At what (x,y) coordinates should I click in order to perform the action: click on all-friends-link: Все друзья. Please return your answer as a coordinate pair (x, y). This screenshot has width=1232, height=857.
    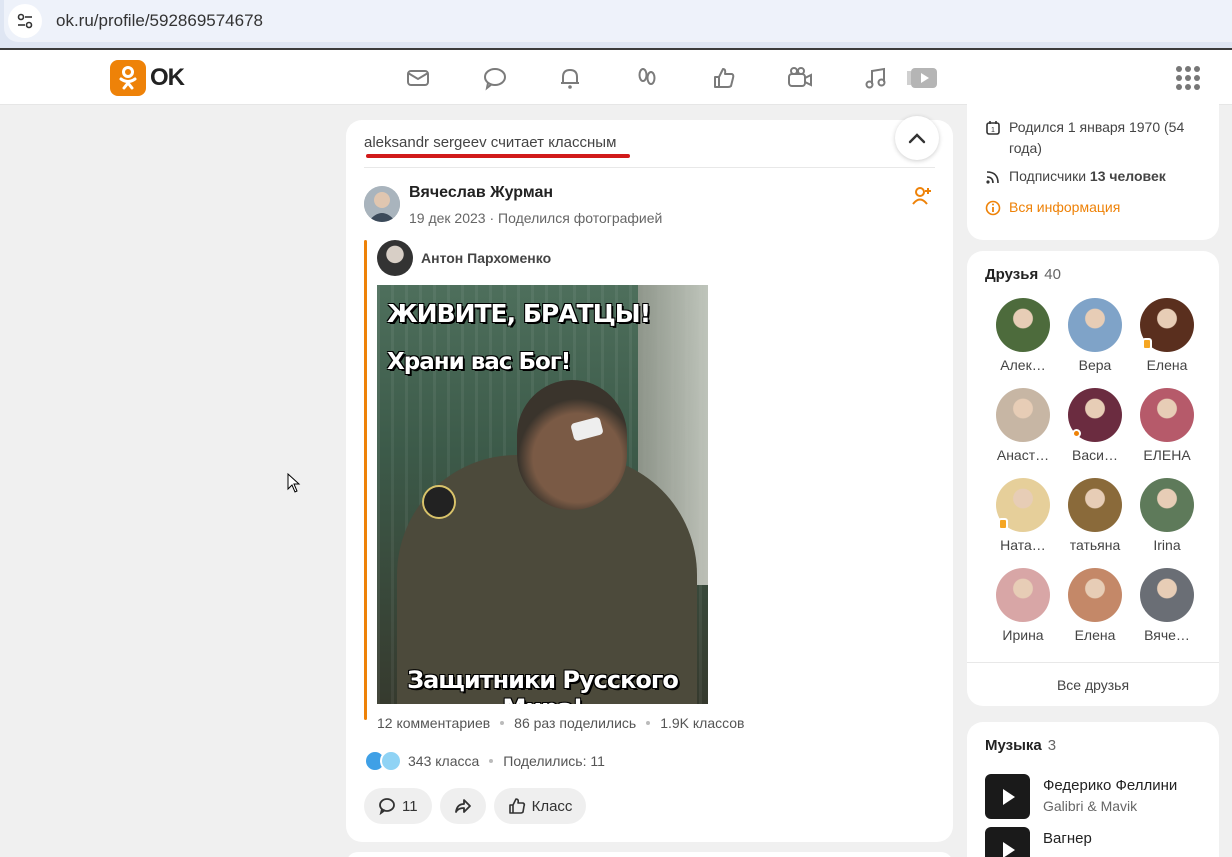
    Looking at the image, I should click on (1093, 685).